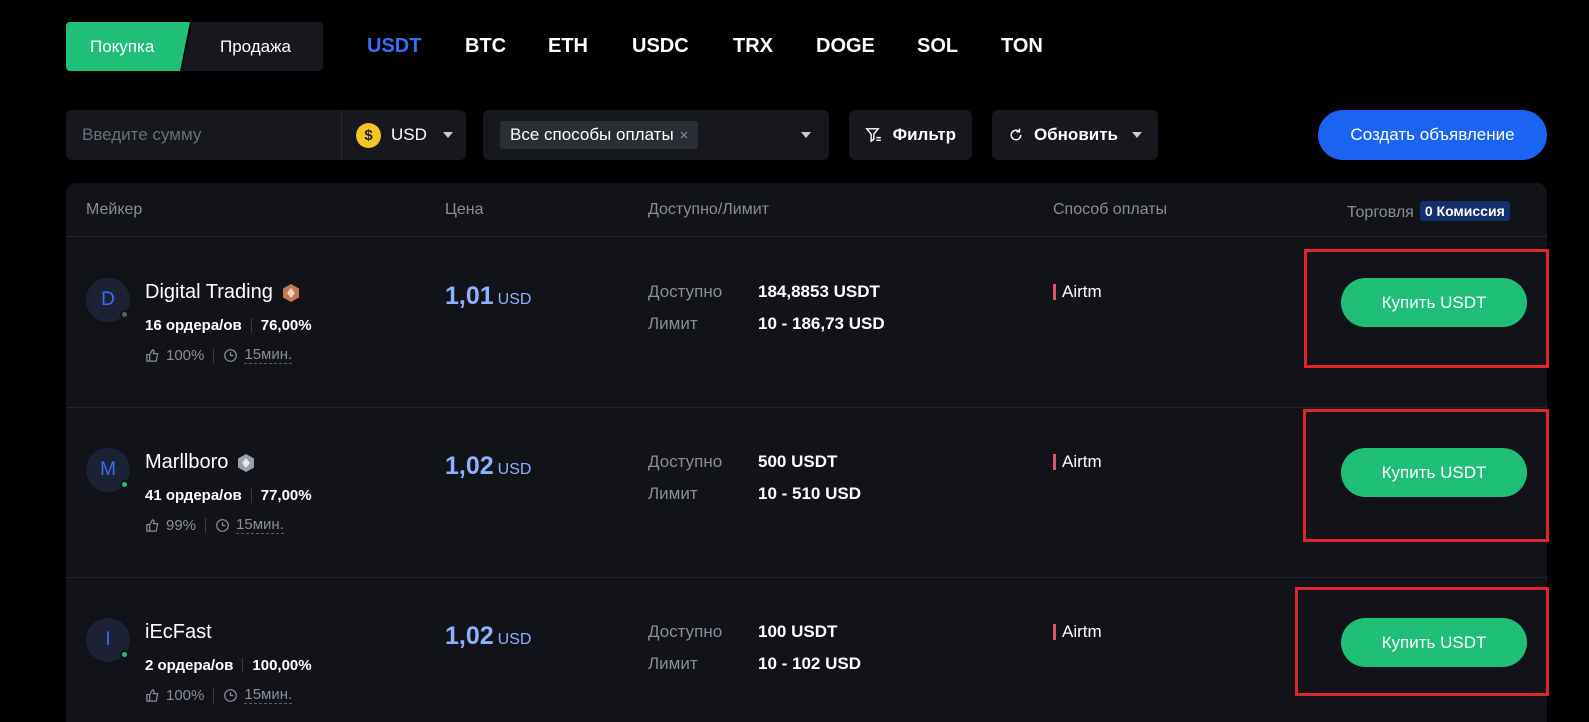  What do you see at coordinates (178, 632) in the screenshot?
I see `maker-name: iEcFast` at bounding box center [178, 632].